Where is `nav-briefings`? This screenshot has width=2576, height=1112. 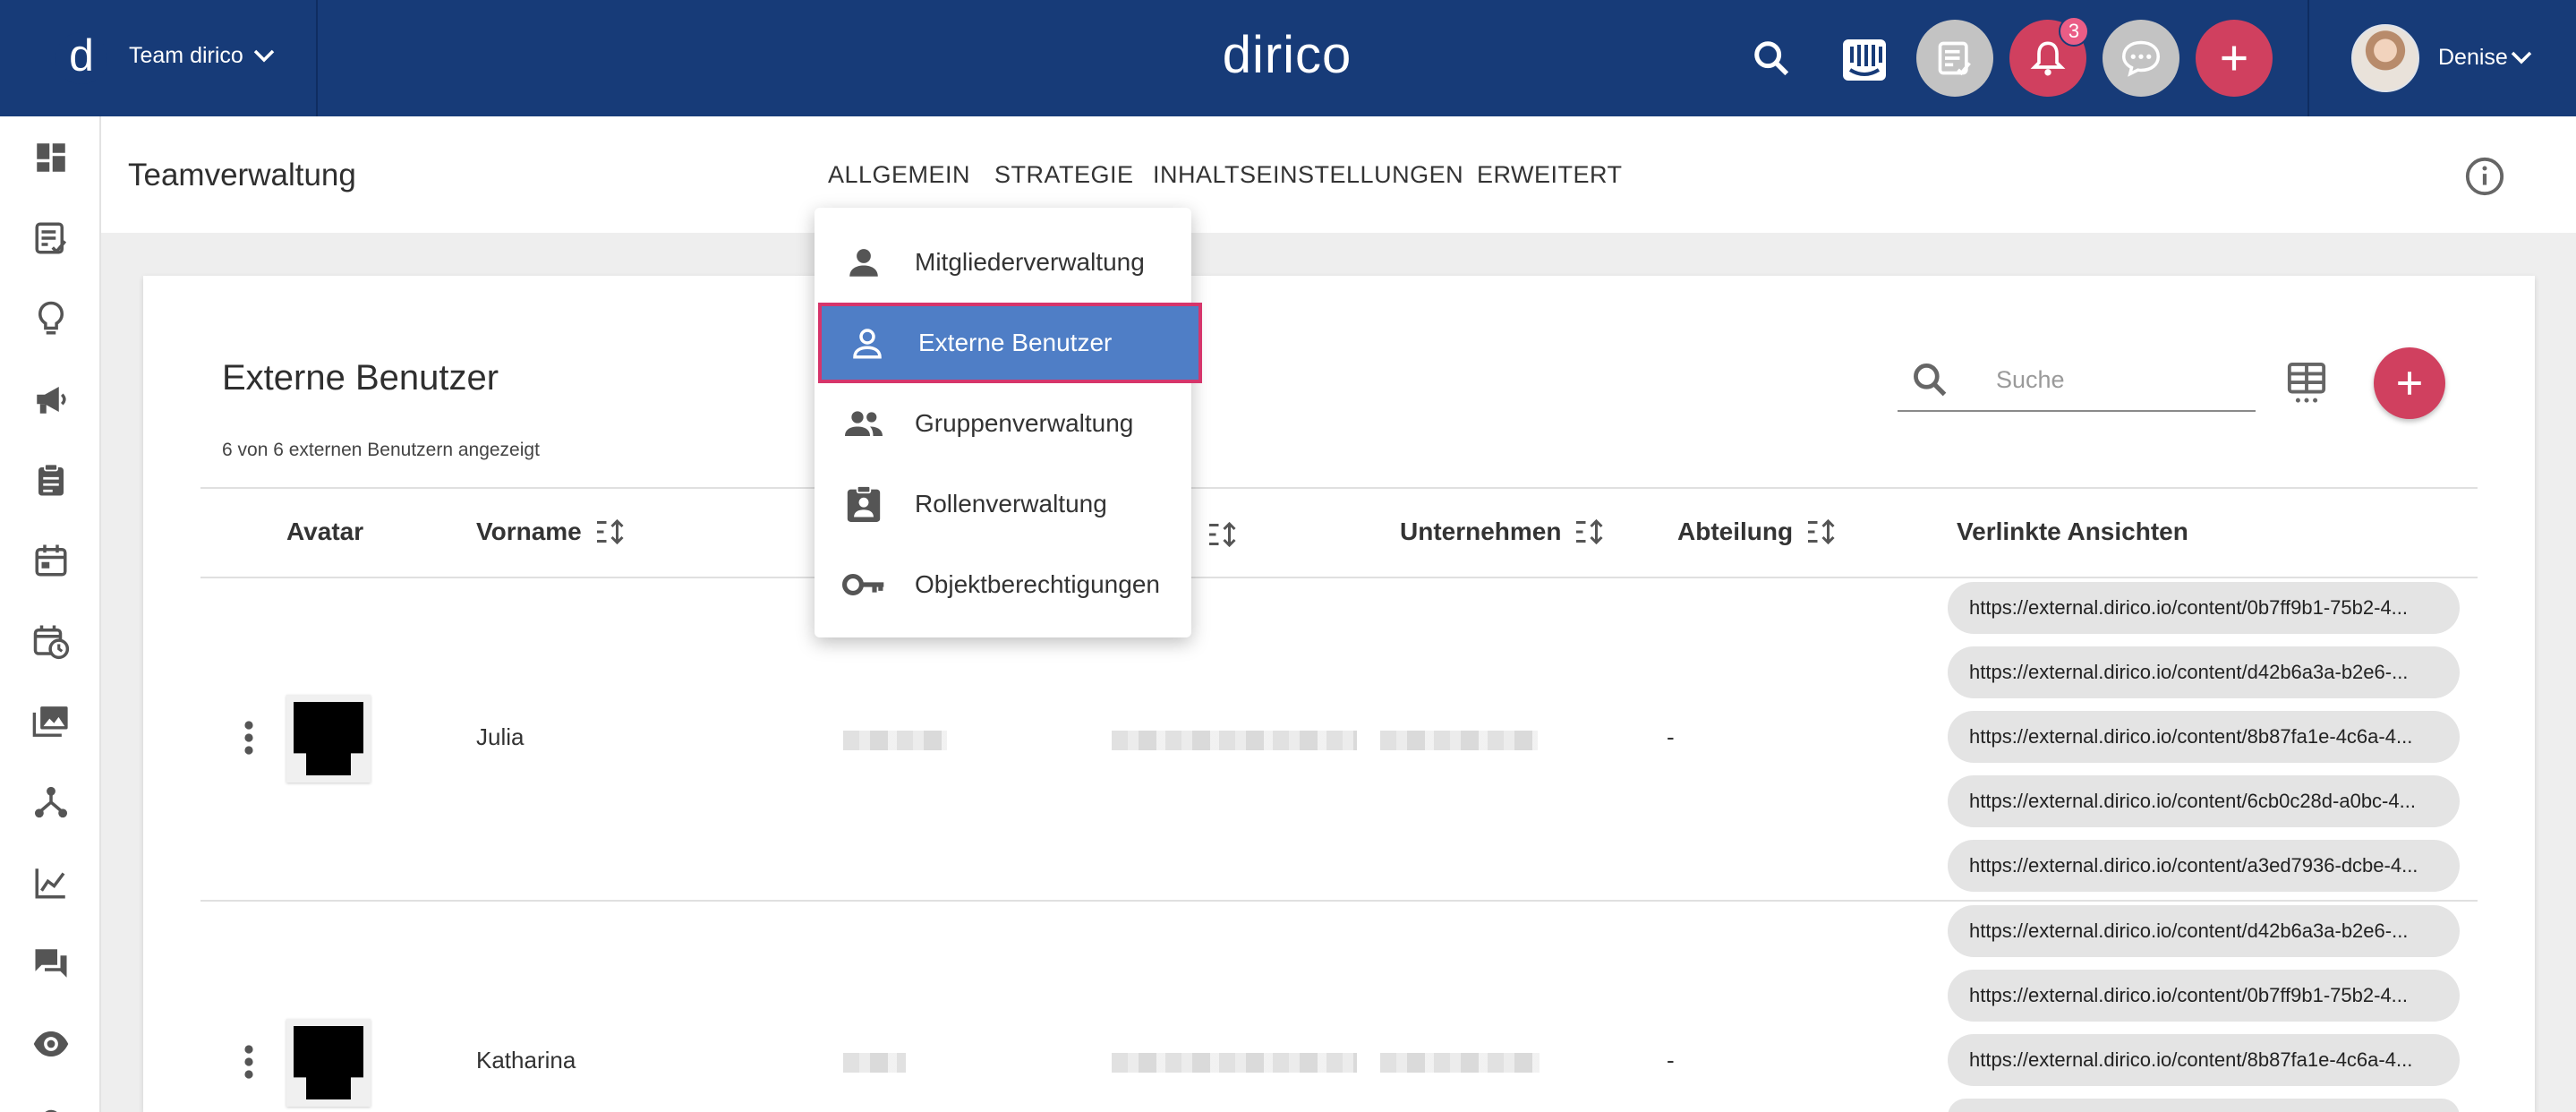 nav-briefings is located at coordinates (51, 480).